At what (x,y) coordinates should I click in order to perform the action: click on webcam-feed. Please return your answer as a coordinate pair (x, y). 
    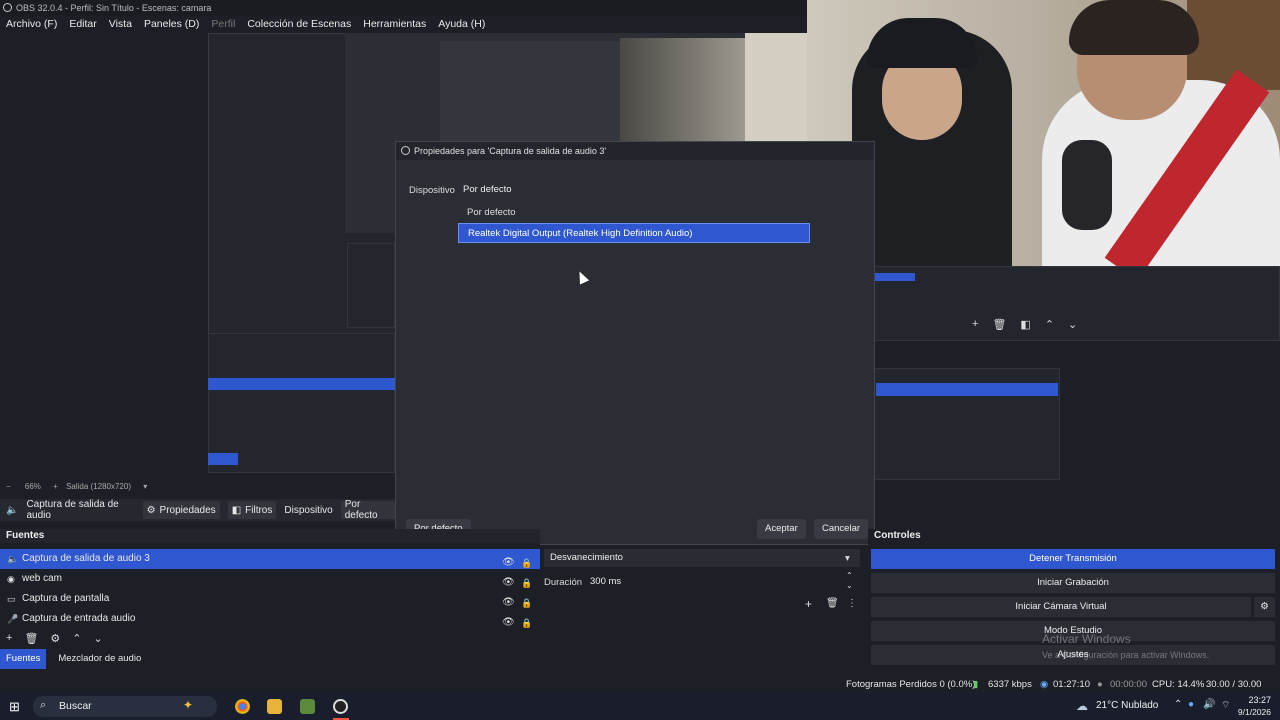
    Looking at the image, I should click on (1043, 133).